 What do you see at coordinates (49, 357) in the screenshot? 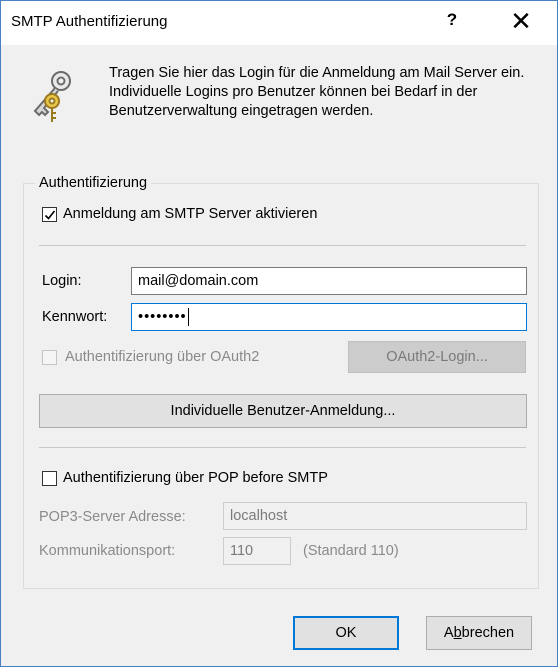
I see `oauth-checkbox` at bounding box center [49, 357].